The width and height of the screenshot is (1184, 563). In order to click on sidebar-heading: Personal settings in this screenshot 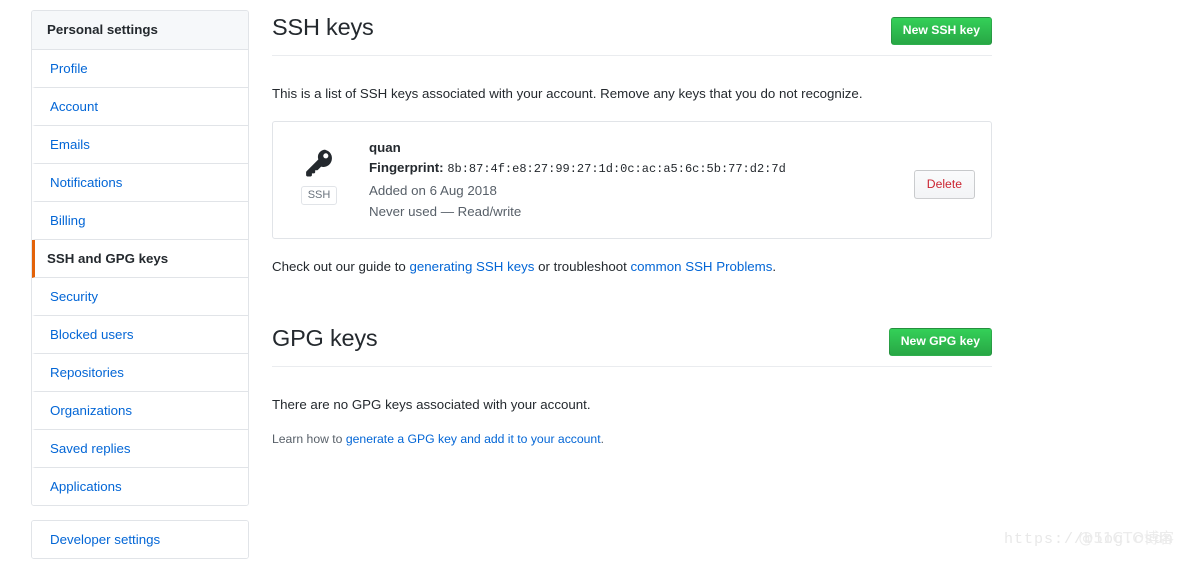, I will do `click(140, 30)`.